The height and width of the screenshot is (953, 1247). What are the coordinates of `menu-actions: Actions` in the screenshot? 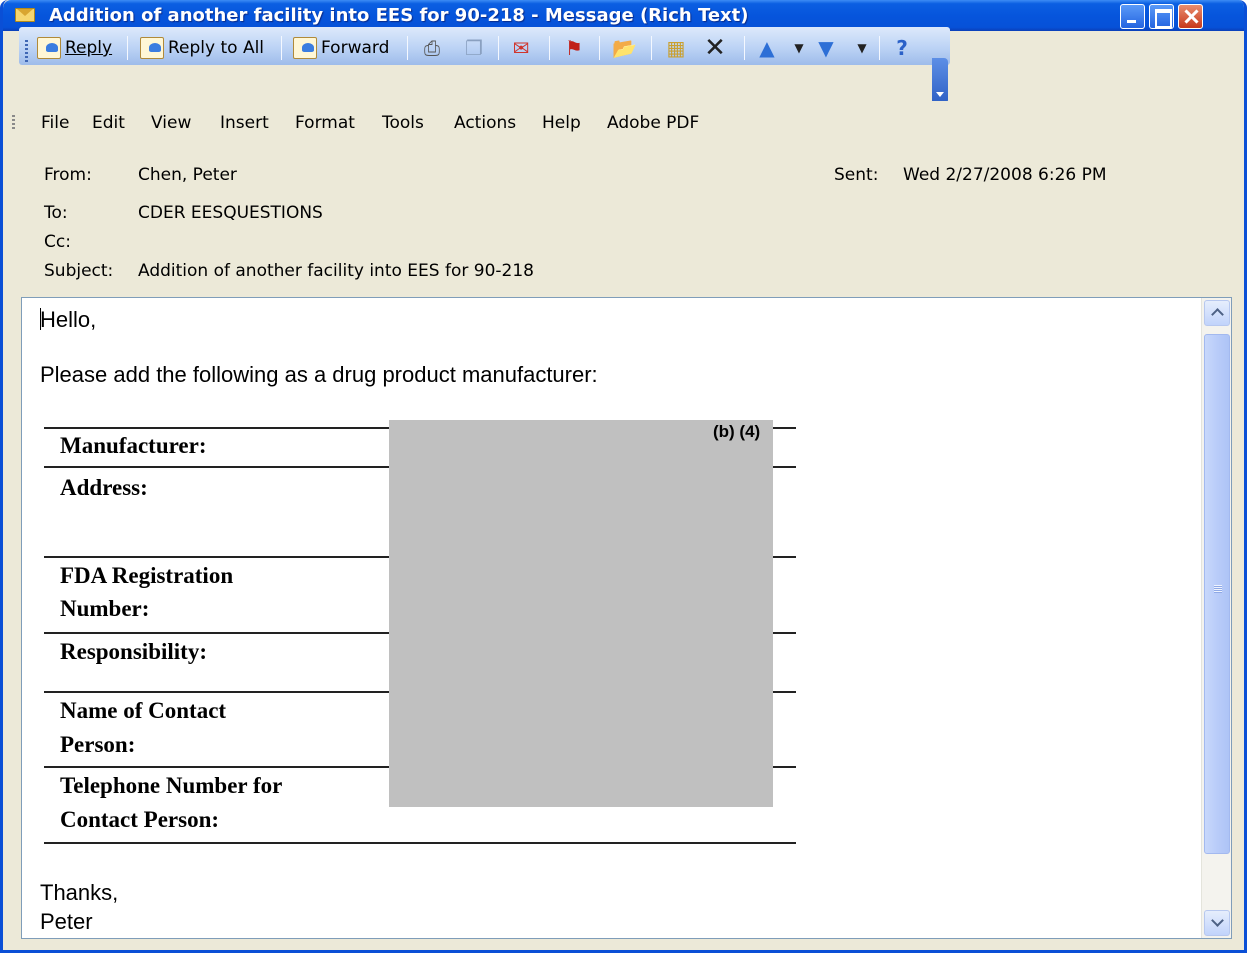 It's located at (485, 123).